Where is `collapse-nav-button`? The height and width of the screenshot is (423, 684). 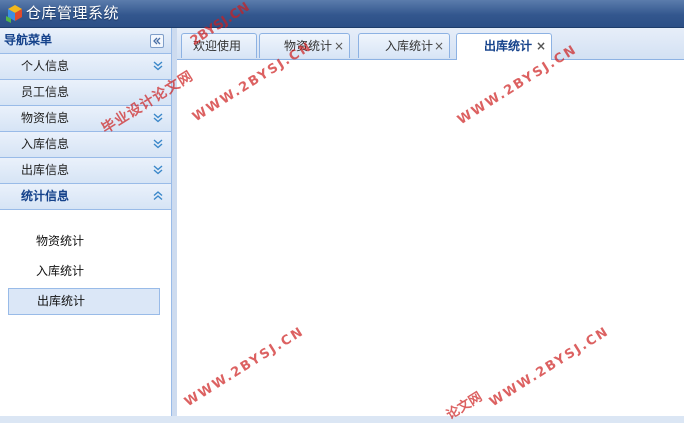
collapse-nav-button is located at coordinates (157, 41).